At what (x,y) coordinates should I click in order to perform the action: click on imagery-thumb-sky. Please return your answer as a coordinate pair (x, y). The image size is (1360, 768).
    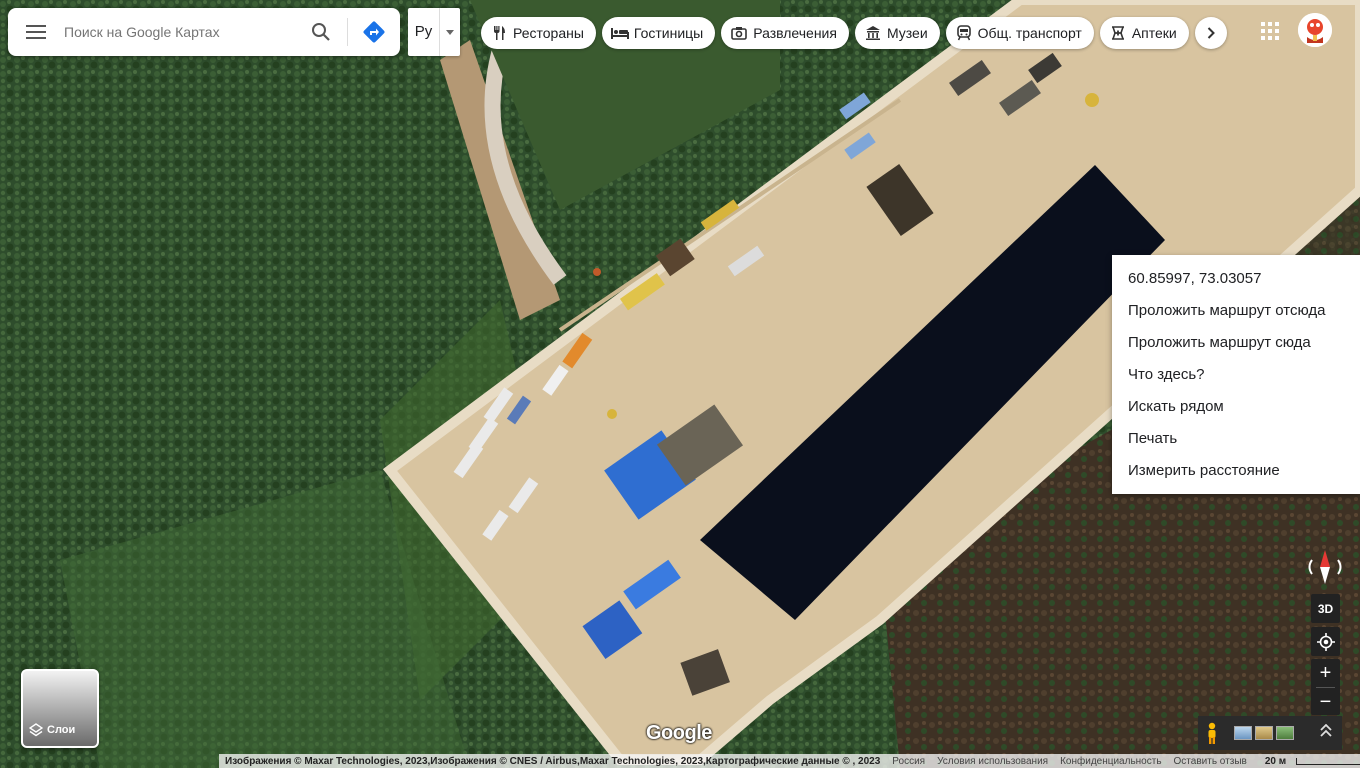
    Looking at the image, I should click on (1243, 733).